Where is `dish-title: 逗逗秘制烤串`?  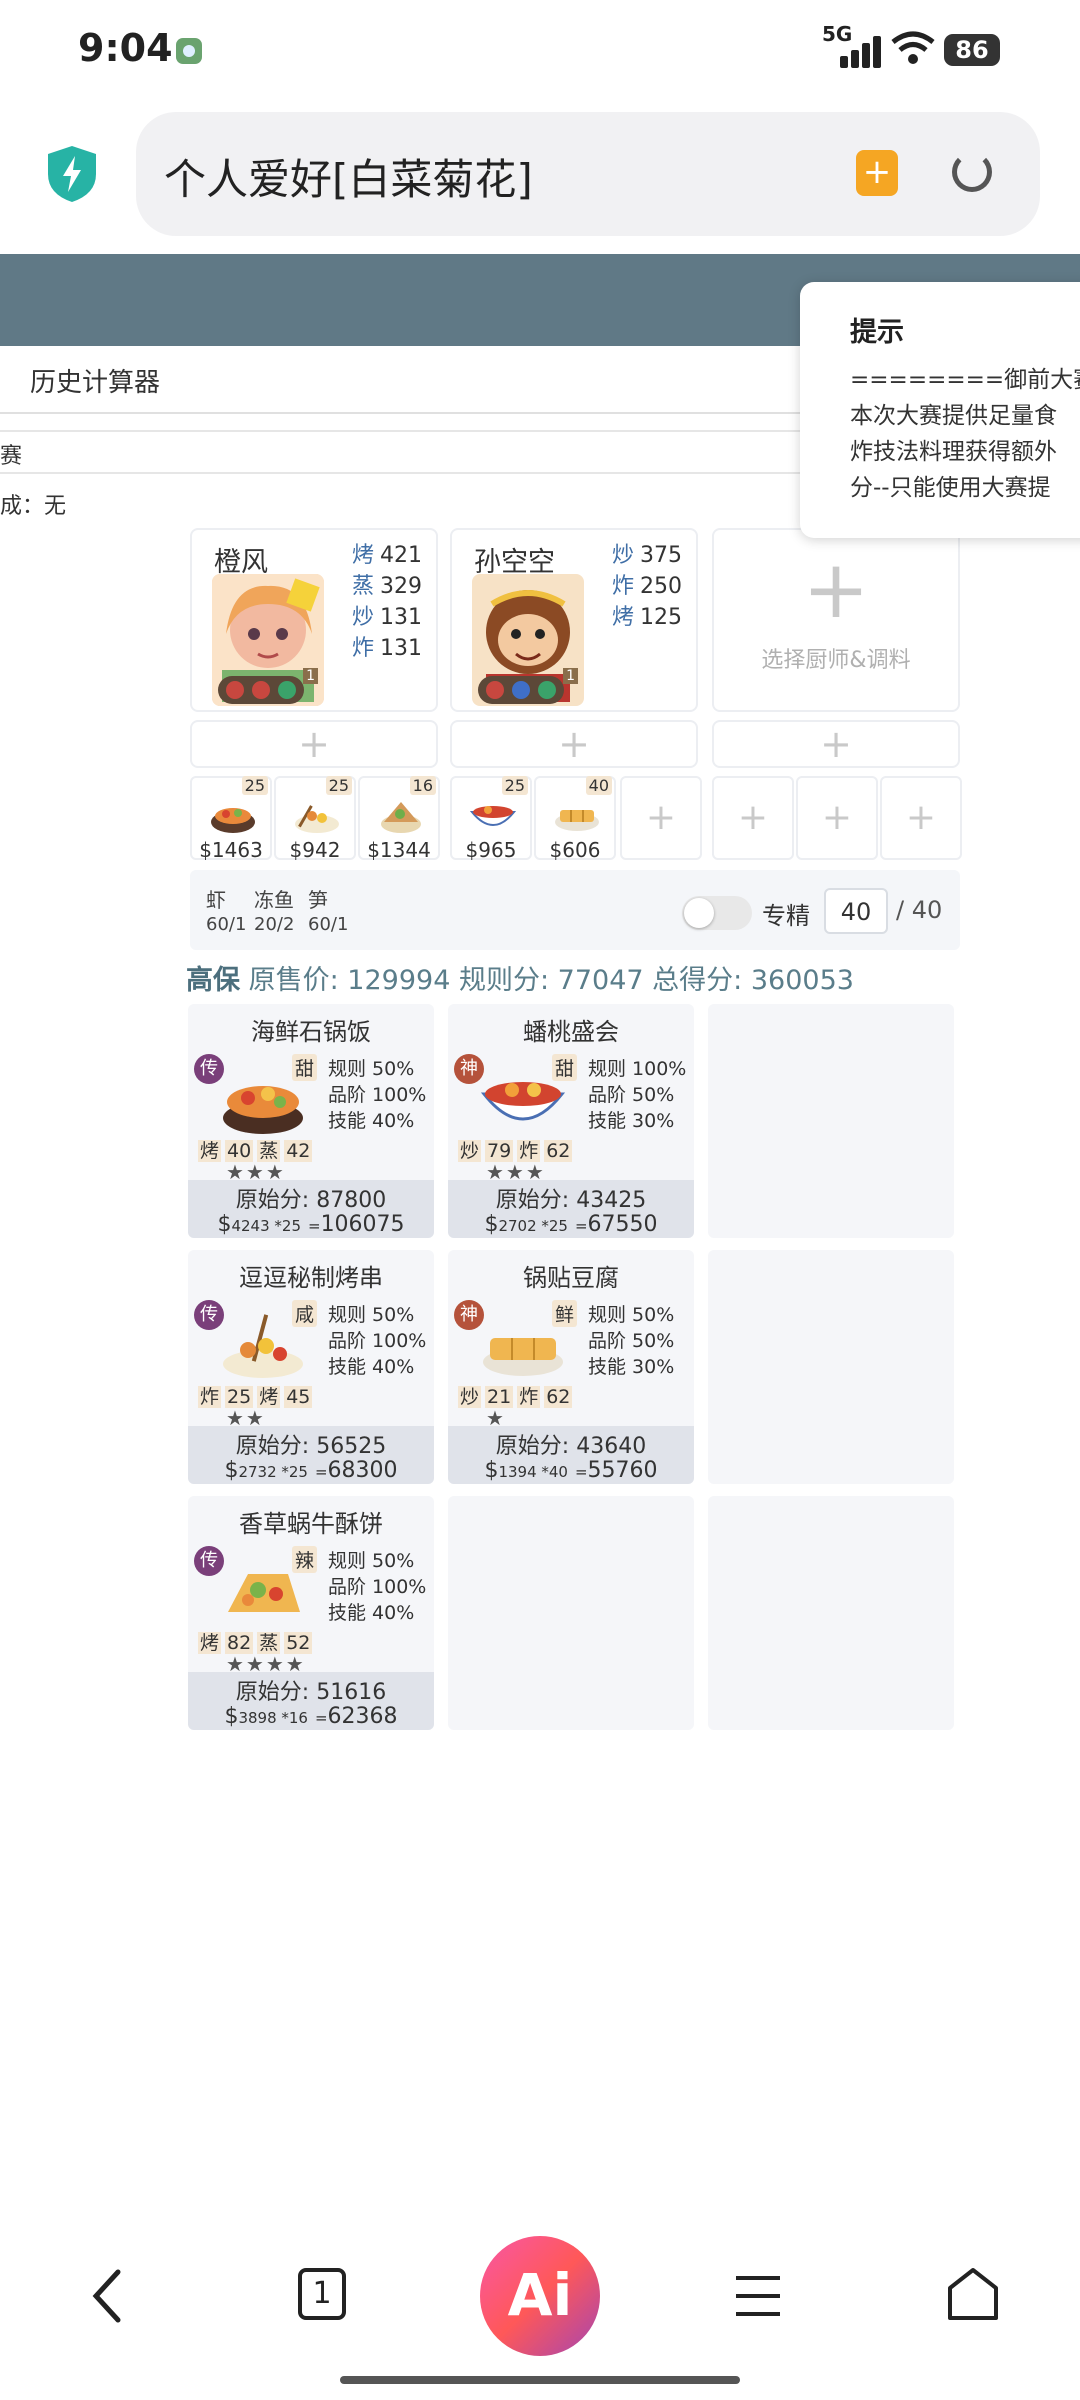
dish-title: 逗逗秘制烤串 is located at coordinates (311, 1278).